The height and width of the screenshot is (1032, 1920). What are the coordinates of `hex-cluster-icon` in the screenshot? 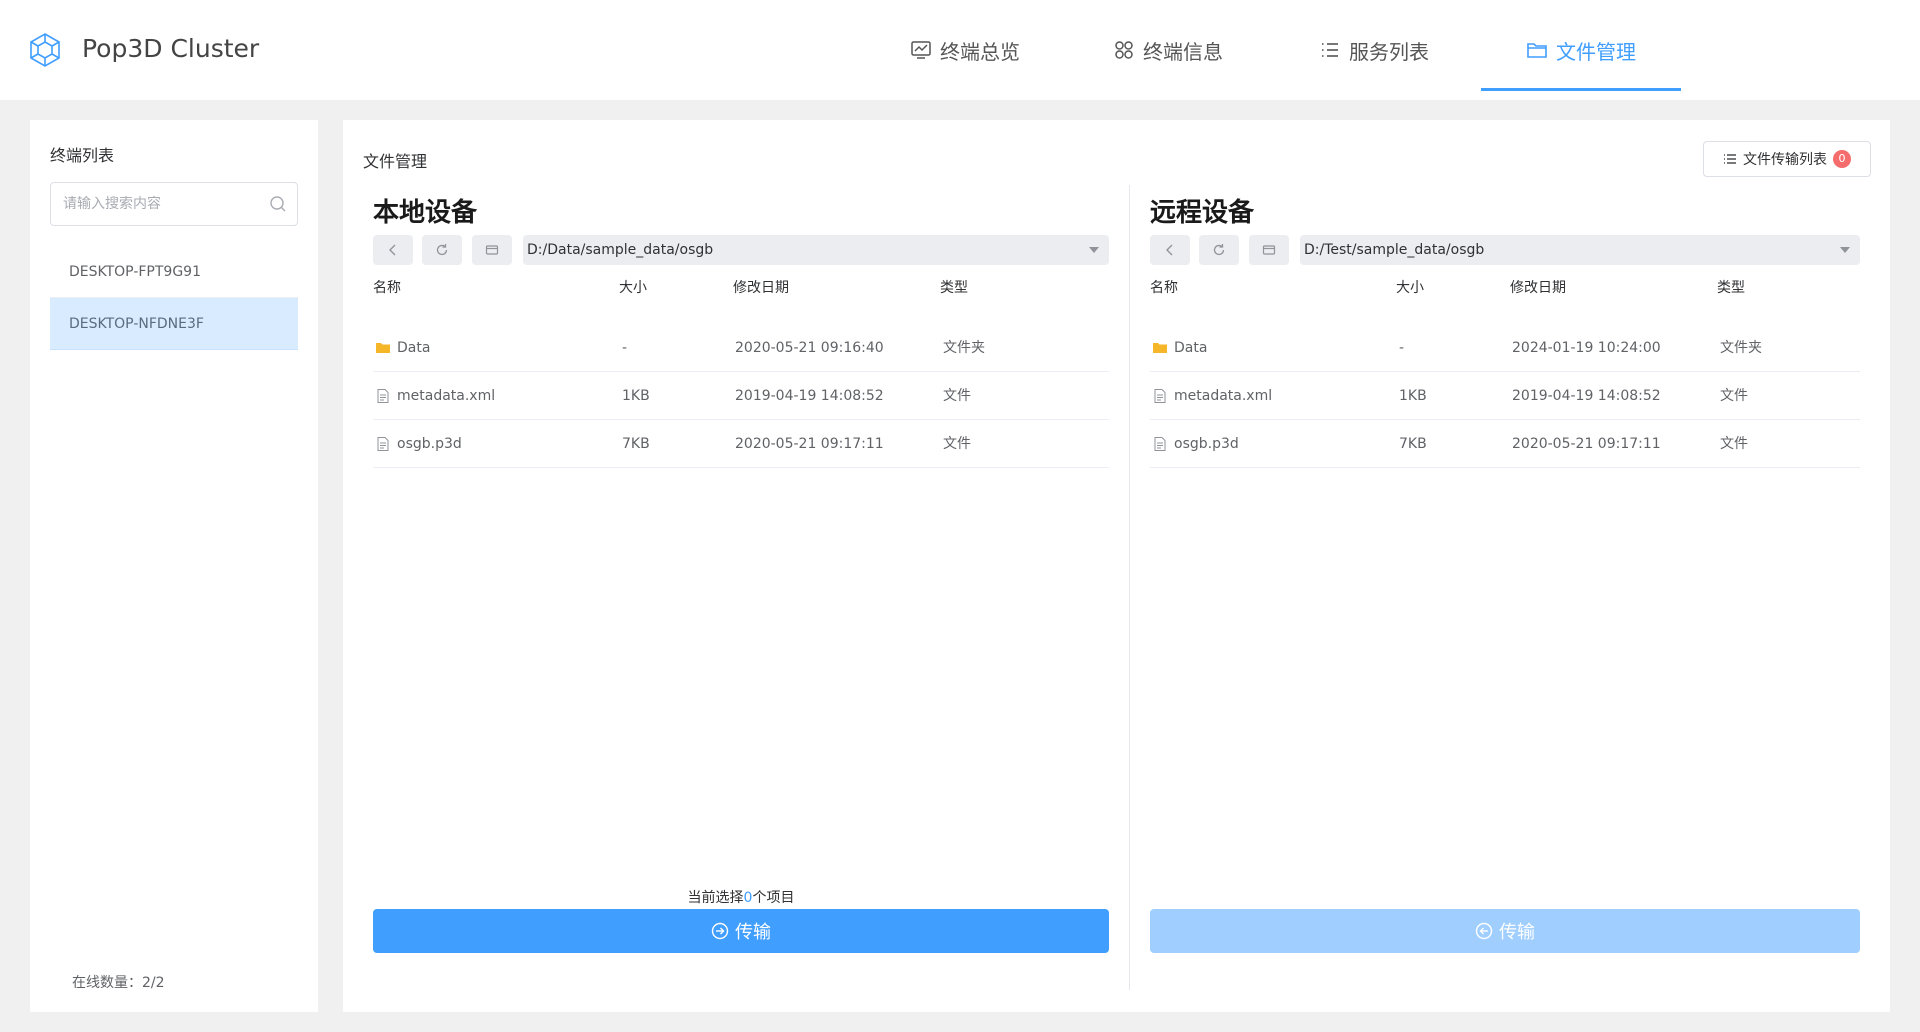 It's located at (45, 50).